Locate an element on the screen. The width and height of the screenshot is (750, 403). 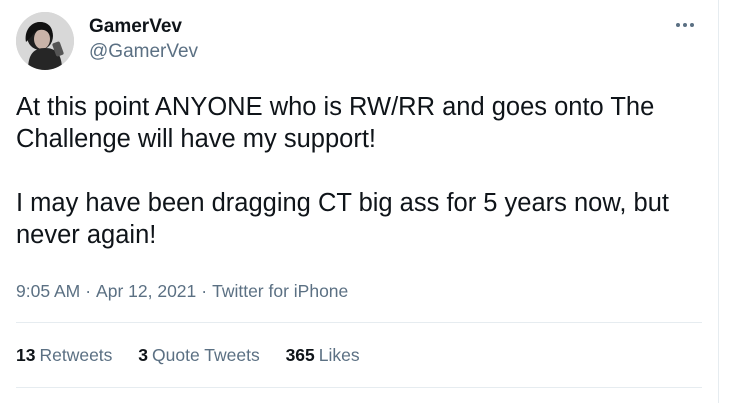
avatar is located at coordinates (45, 41).